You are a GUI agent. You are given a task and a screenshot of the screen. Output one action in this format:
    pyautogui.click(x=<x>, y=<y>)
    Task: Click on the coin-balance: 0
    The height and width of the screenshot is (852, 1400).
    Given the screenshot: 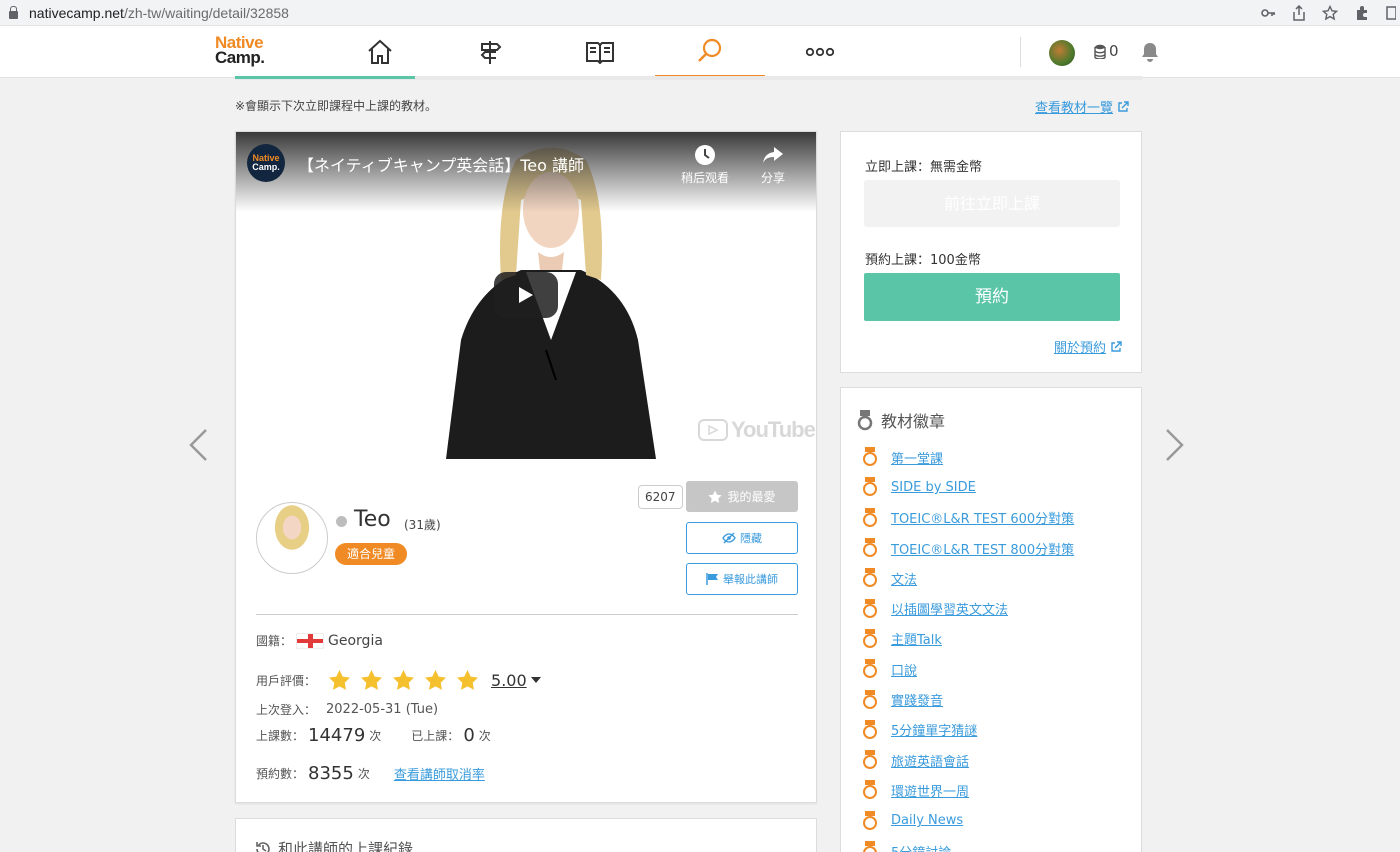 What is the action you would take?
    pyautogui.click(x=1106, y=51)
    